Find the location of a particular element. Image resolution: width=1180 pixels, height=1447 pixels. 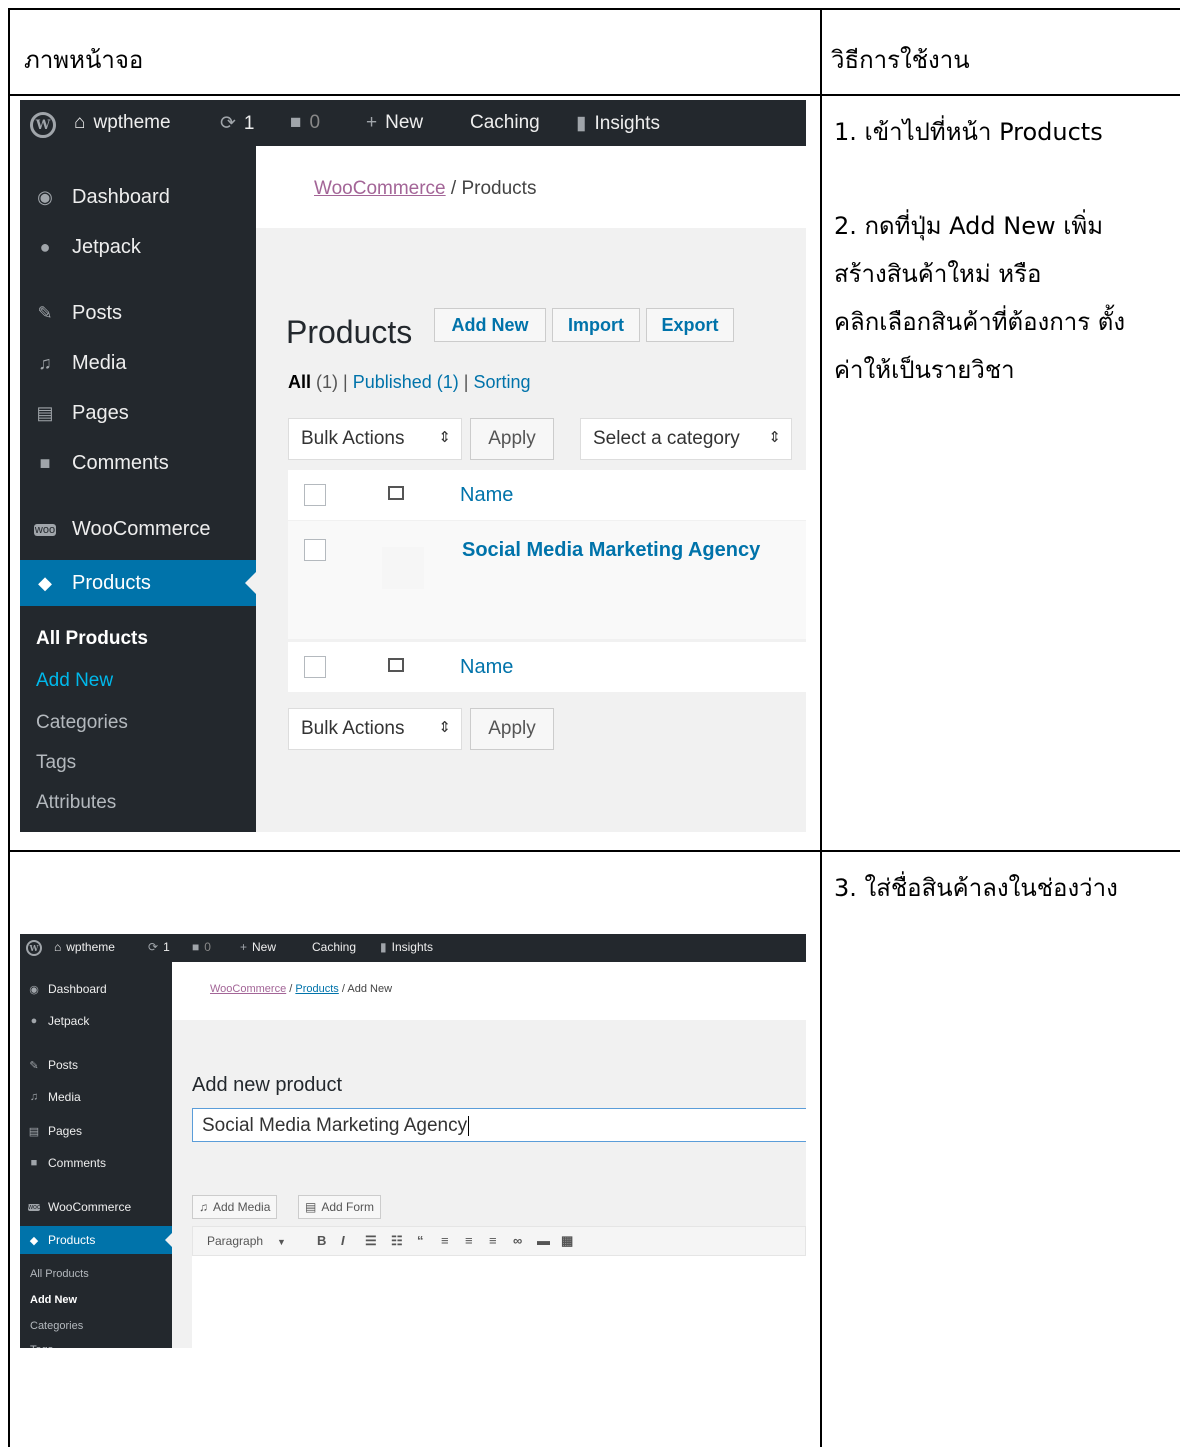

bold-icon: B is located at coordinates (321, 1240).